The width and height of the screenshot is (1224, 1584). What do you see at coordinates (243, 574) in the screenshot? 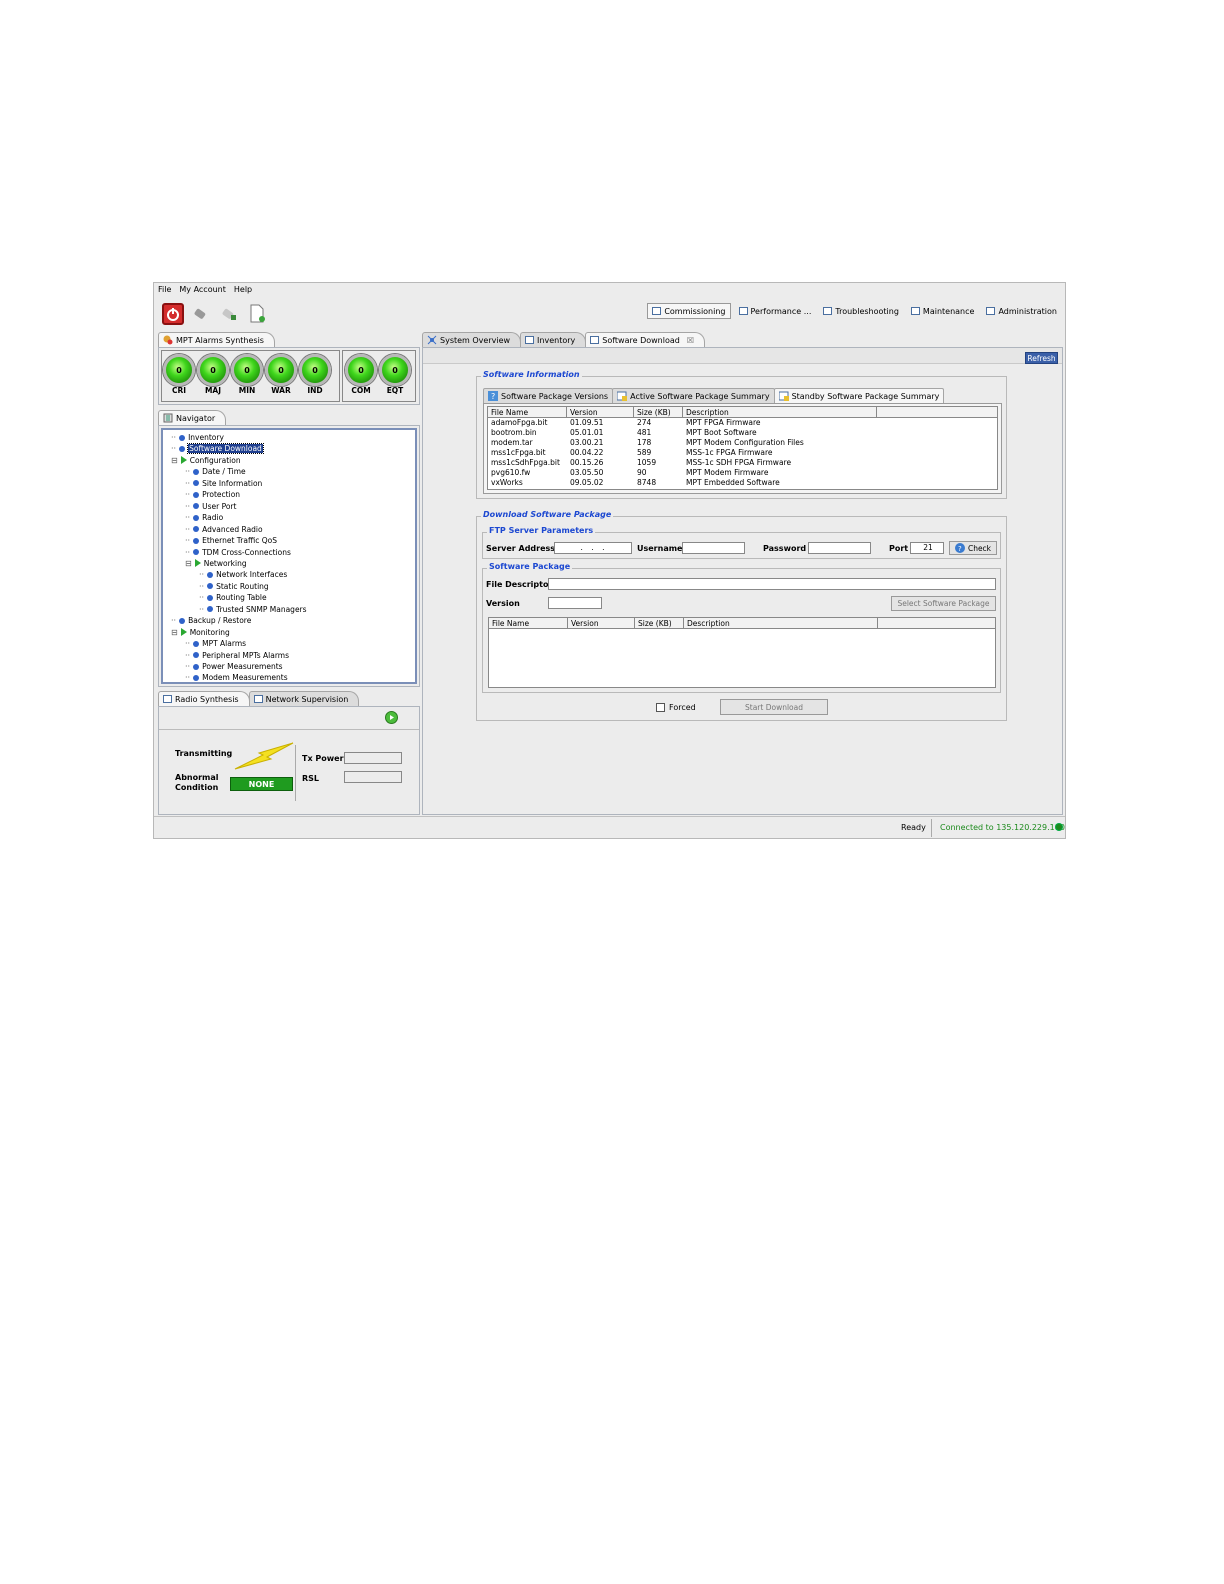
I see `tree-item-network-interfaces: ·· Network Interfaces` at bounding box center [243, 574].